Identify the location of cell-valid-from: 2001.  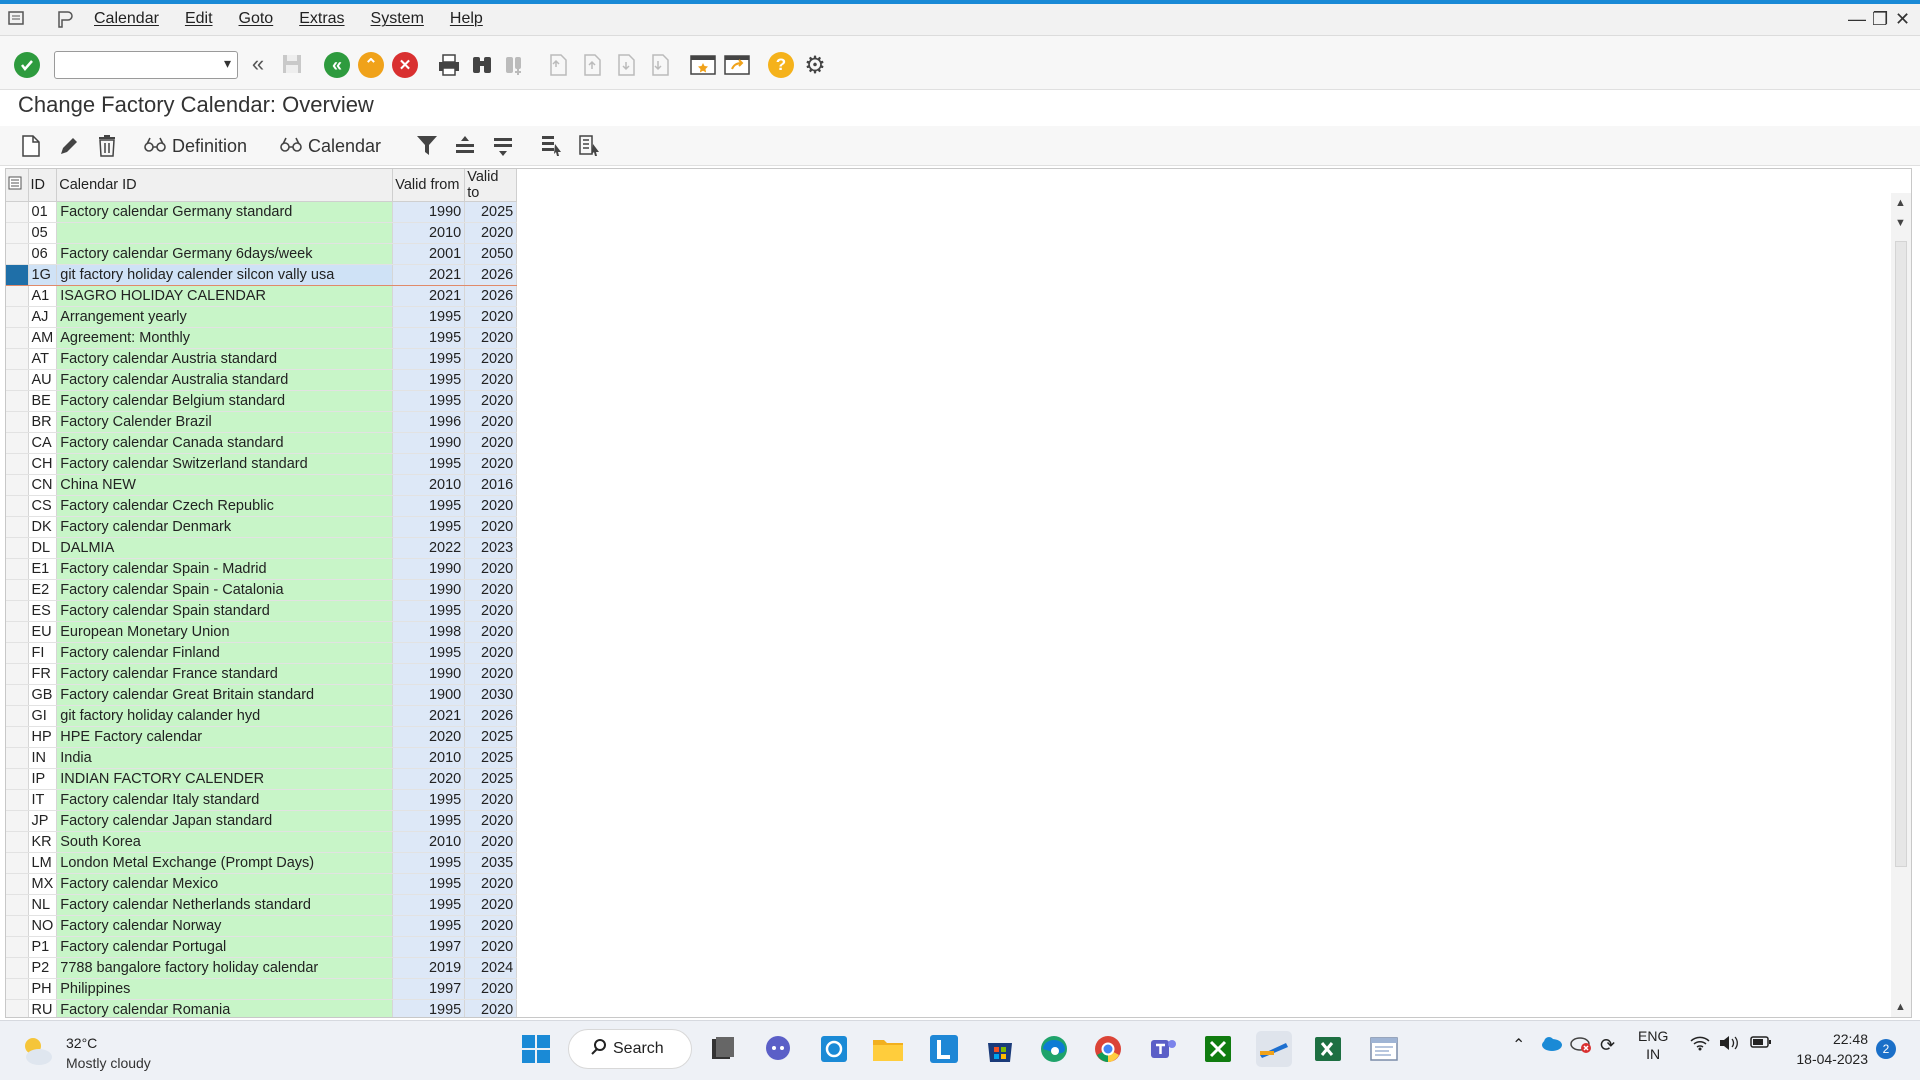
(429, 254).